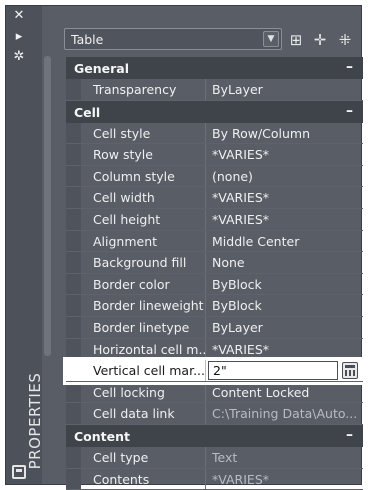 This screenshot has height=490, width=370. What do you see at coordinates (102, 436) in the screenshot?
I see `section-title: Content` at bounding box center [102, 436].